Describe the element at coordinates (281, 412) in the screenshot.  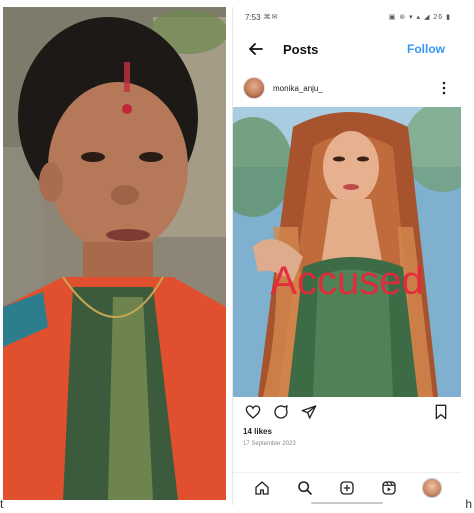
I see `comment-icon` at that location.